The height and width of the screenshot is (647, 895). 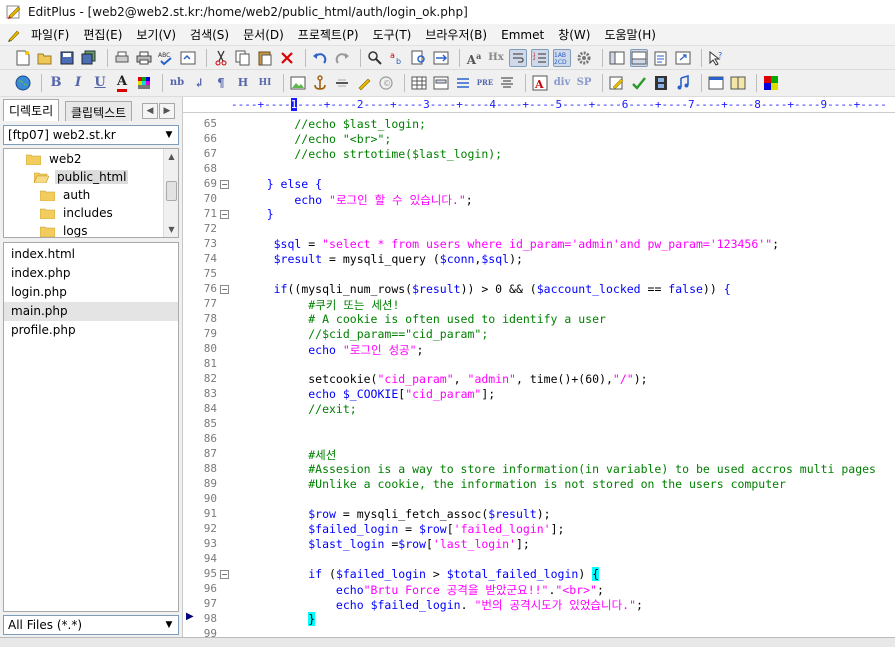 What do you see at coordinates (328, 35) in the screenshot?
I see `menu-project: 프로젝트(P)` at bounding box center [328, 35].